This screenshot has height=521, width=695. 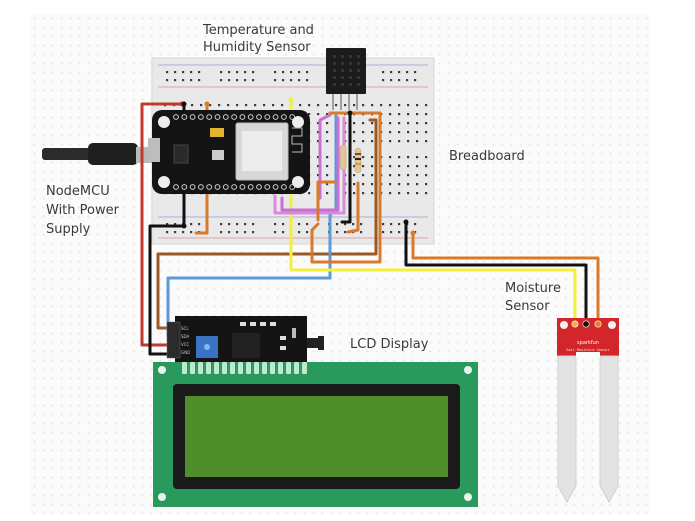 I want to click on moisture-sensor: sparkfun Soil Moisture Sensor, so click(x=588, y=411).